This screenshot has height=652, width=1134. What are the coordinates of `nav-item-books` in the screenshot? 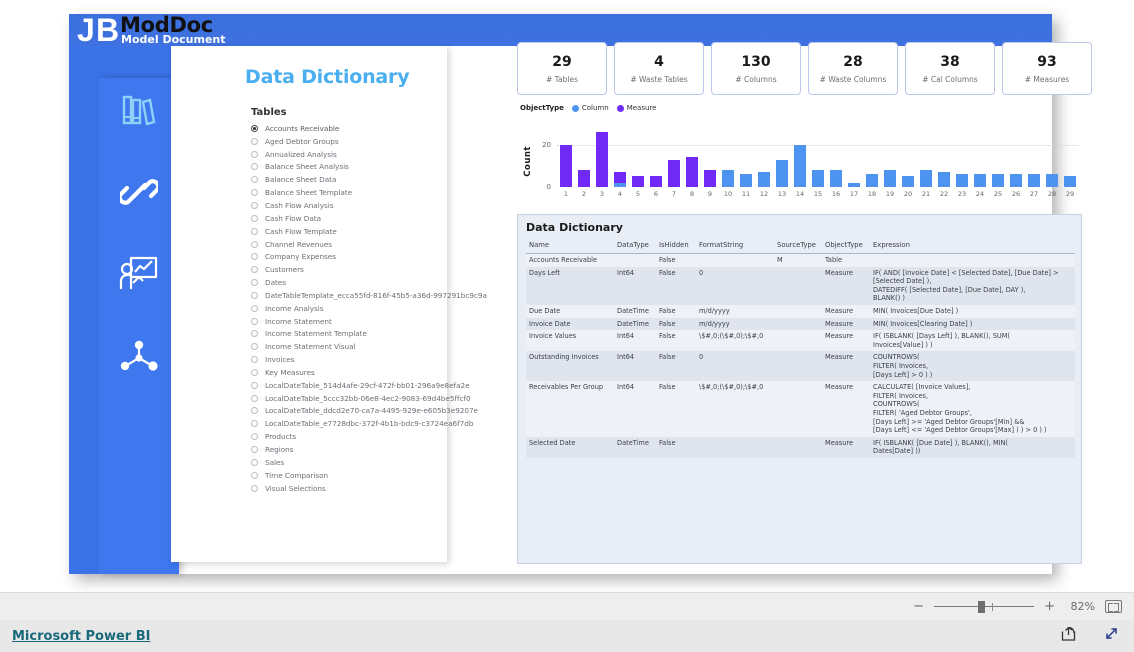 It's located at (139, 110).